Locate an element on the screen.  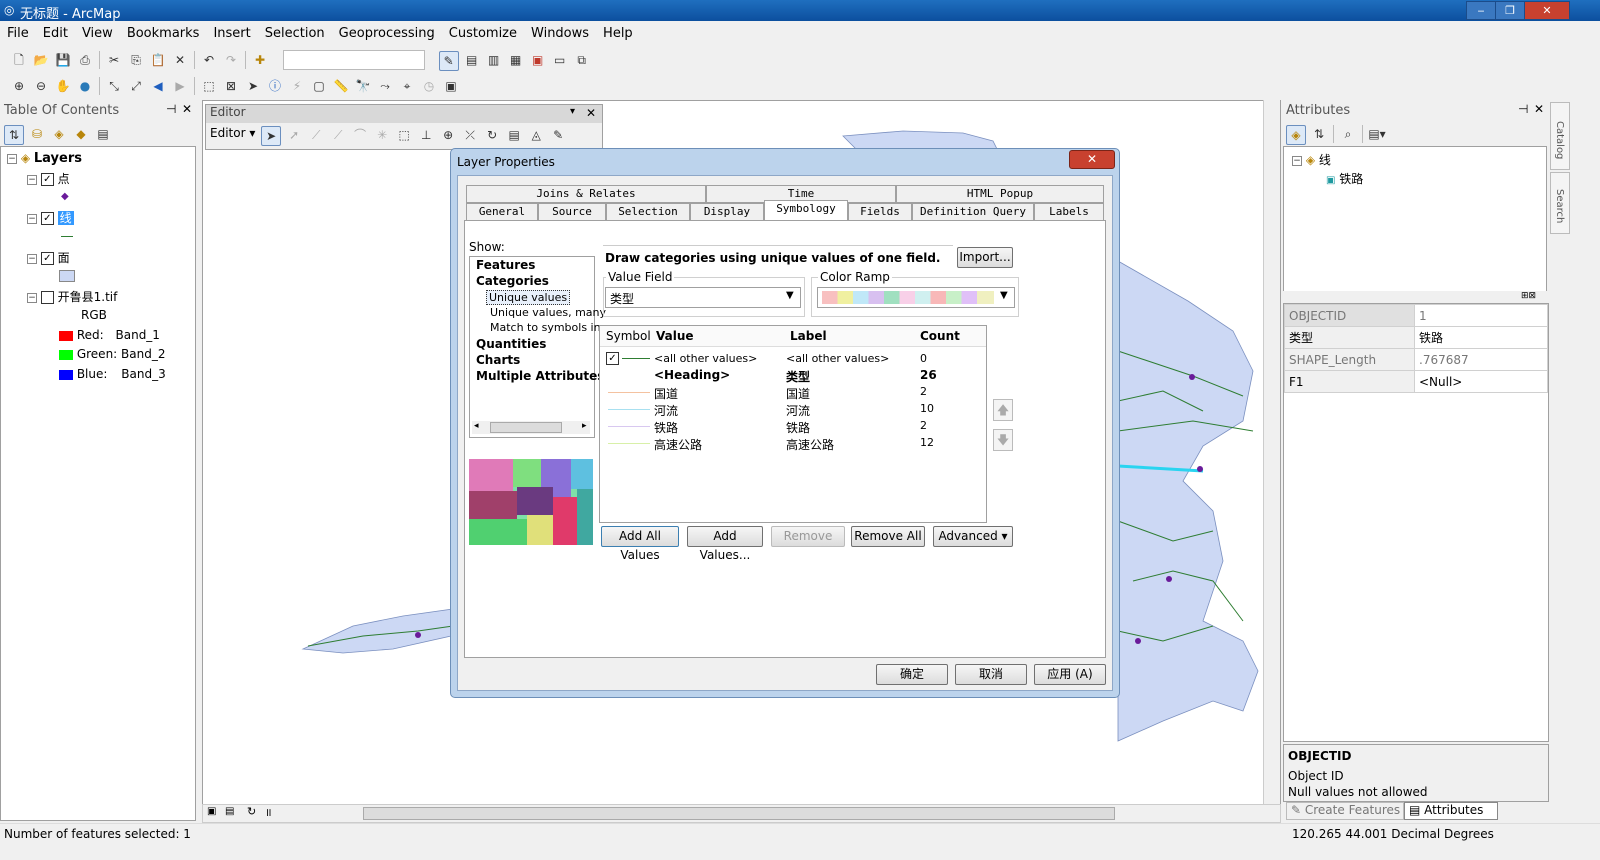
layer-visibility-checkbox is located at coordinates (47, 297).